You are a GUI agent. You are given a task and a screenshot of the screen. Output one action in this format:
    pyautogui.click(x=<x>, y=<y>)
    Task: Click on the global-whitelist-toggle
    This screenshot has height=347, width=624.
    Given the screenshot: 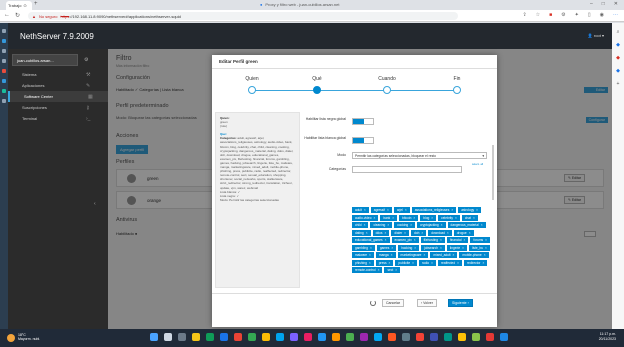 What is the action you would take?
    pyautogui.click(x=363, y=140)
    